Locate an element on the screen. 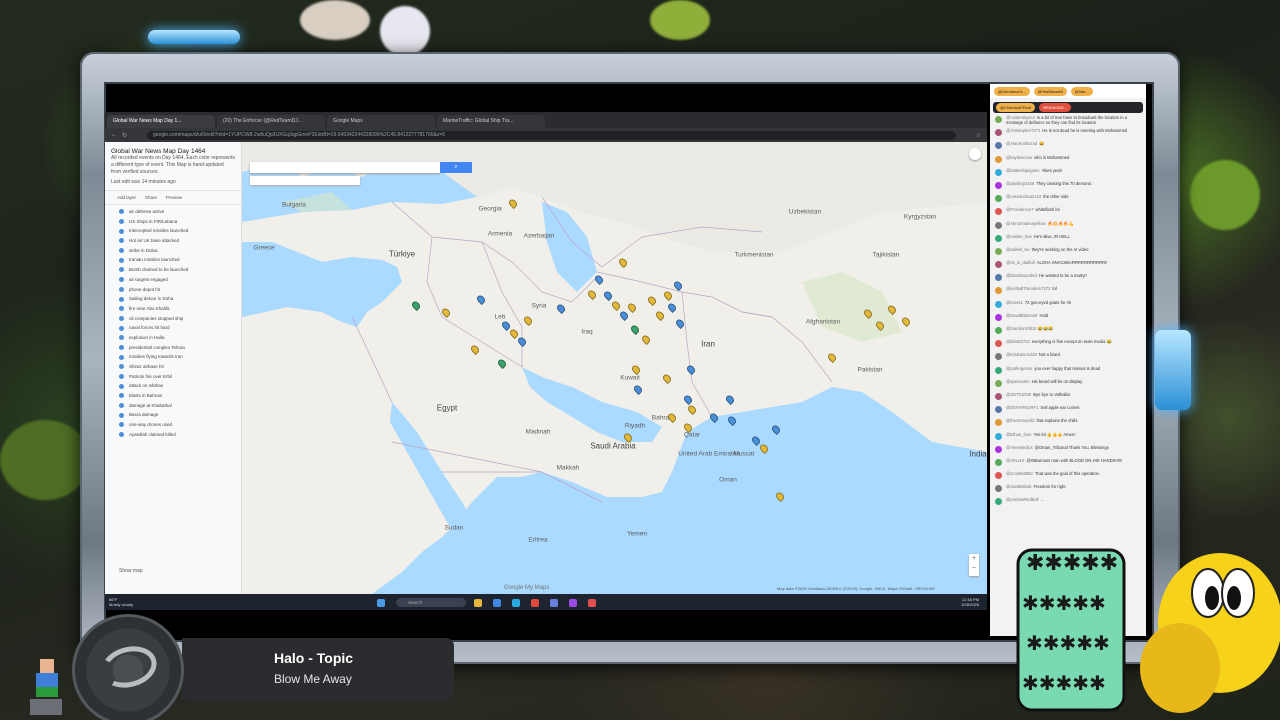 Image resolution: width=1280 pixels, height=720 pixels. chat-username: @christopher7271 is located at coordinates (1023, 130).